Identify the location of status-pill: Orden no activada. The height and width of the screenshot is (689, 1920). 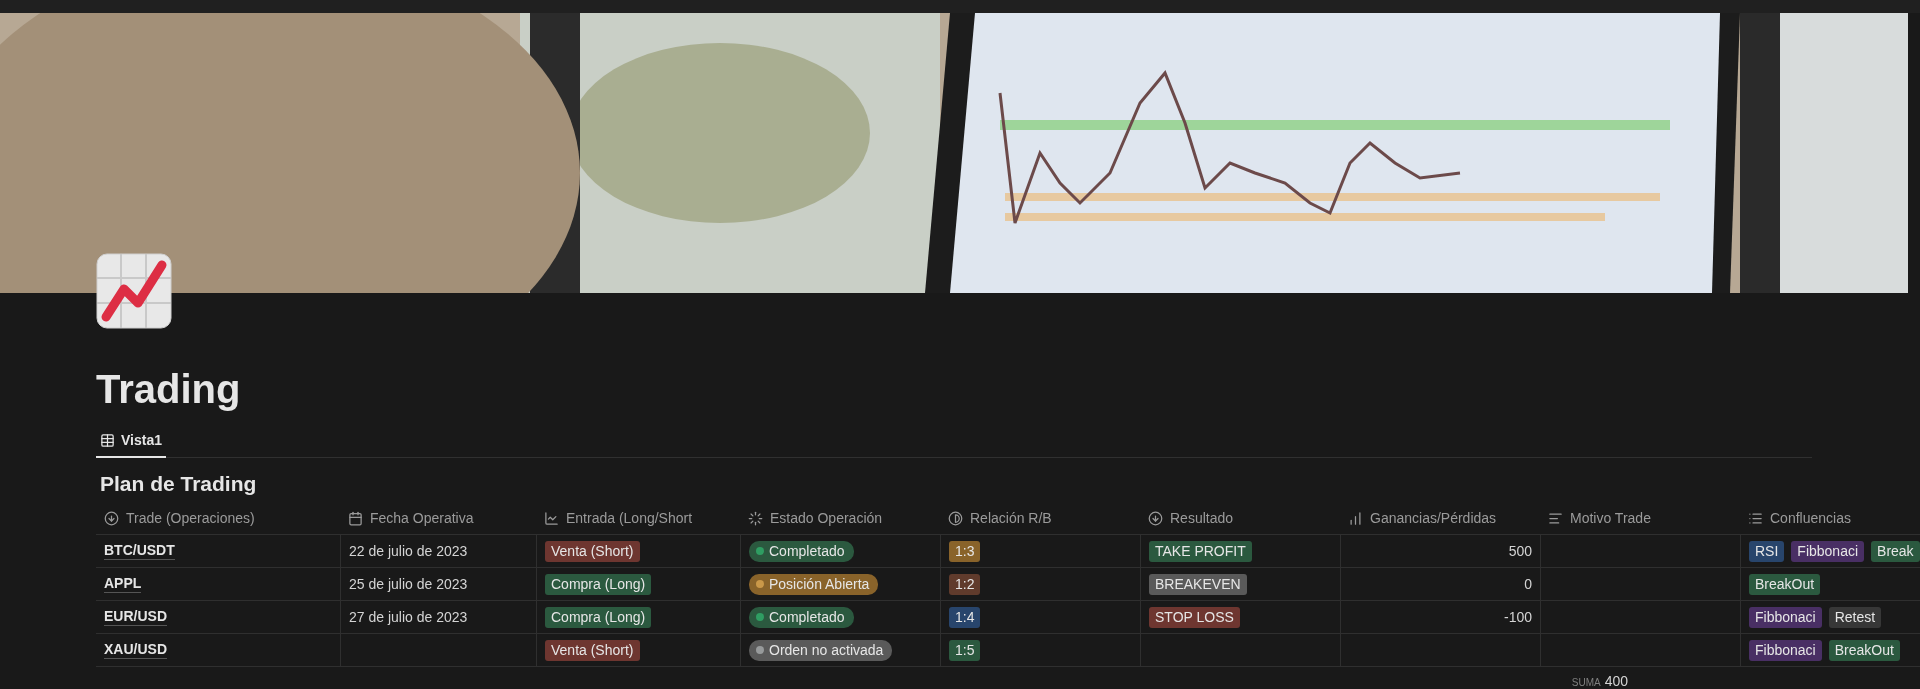
(821, 650).